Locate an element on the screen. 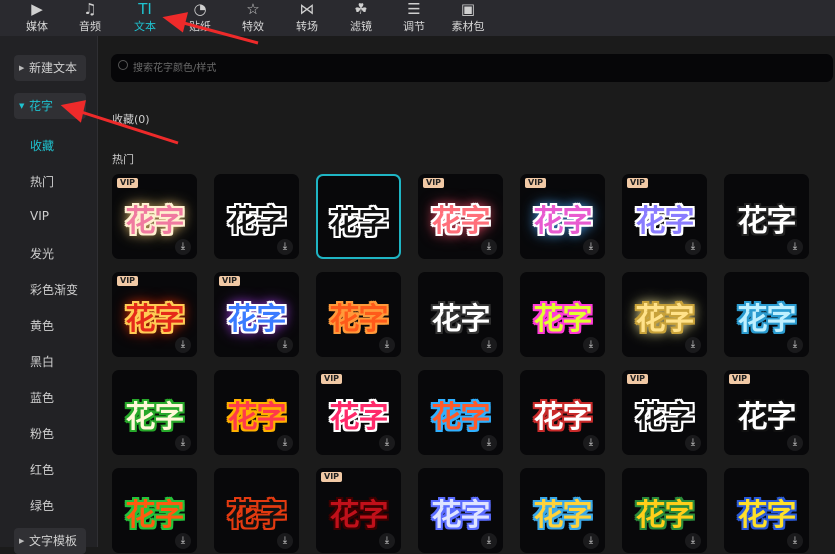 This screenshot has width=835, height=554. sidebar-item: 粉色 is located at coordinates (42, 433).